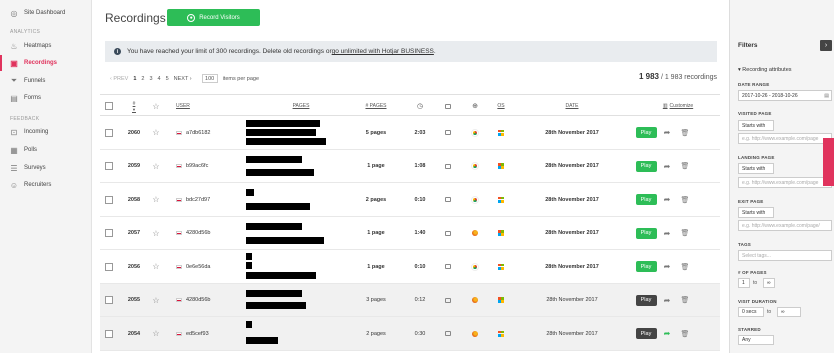  I want to click on pagination-page-5: 5, so click(167, 79).